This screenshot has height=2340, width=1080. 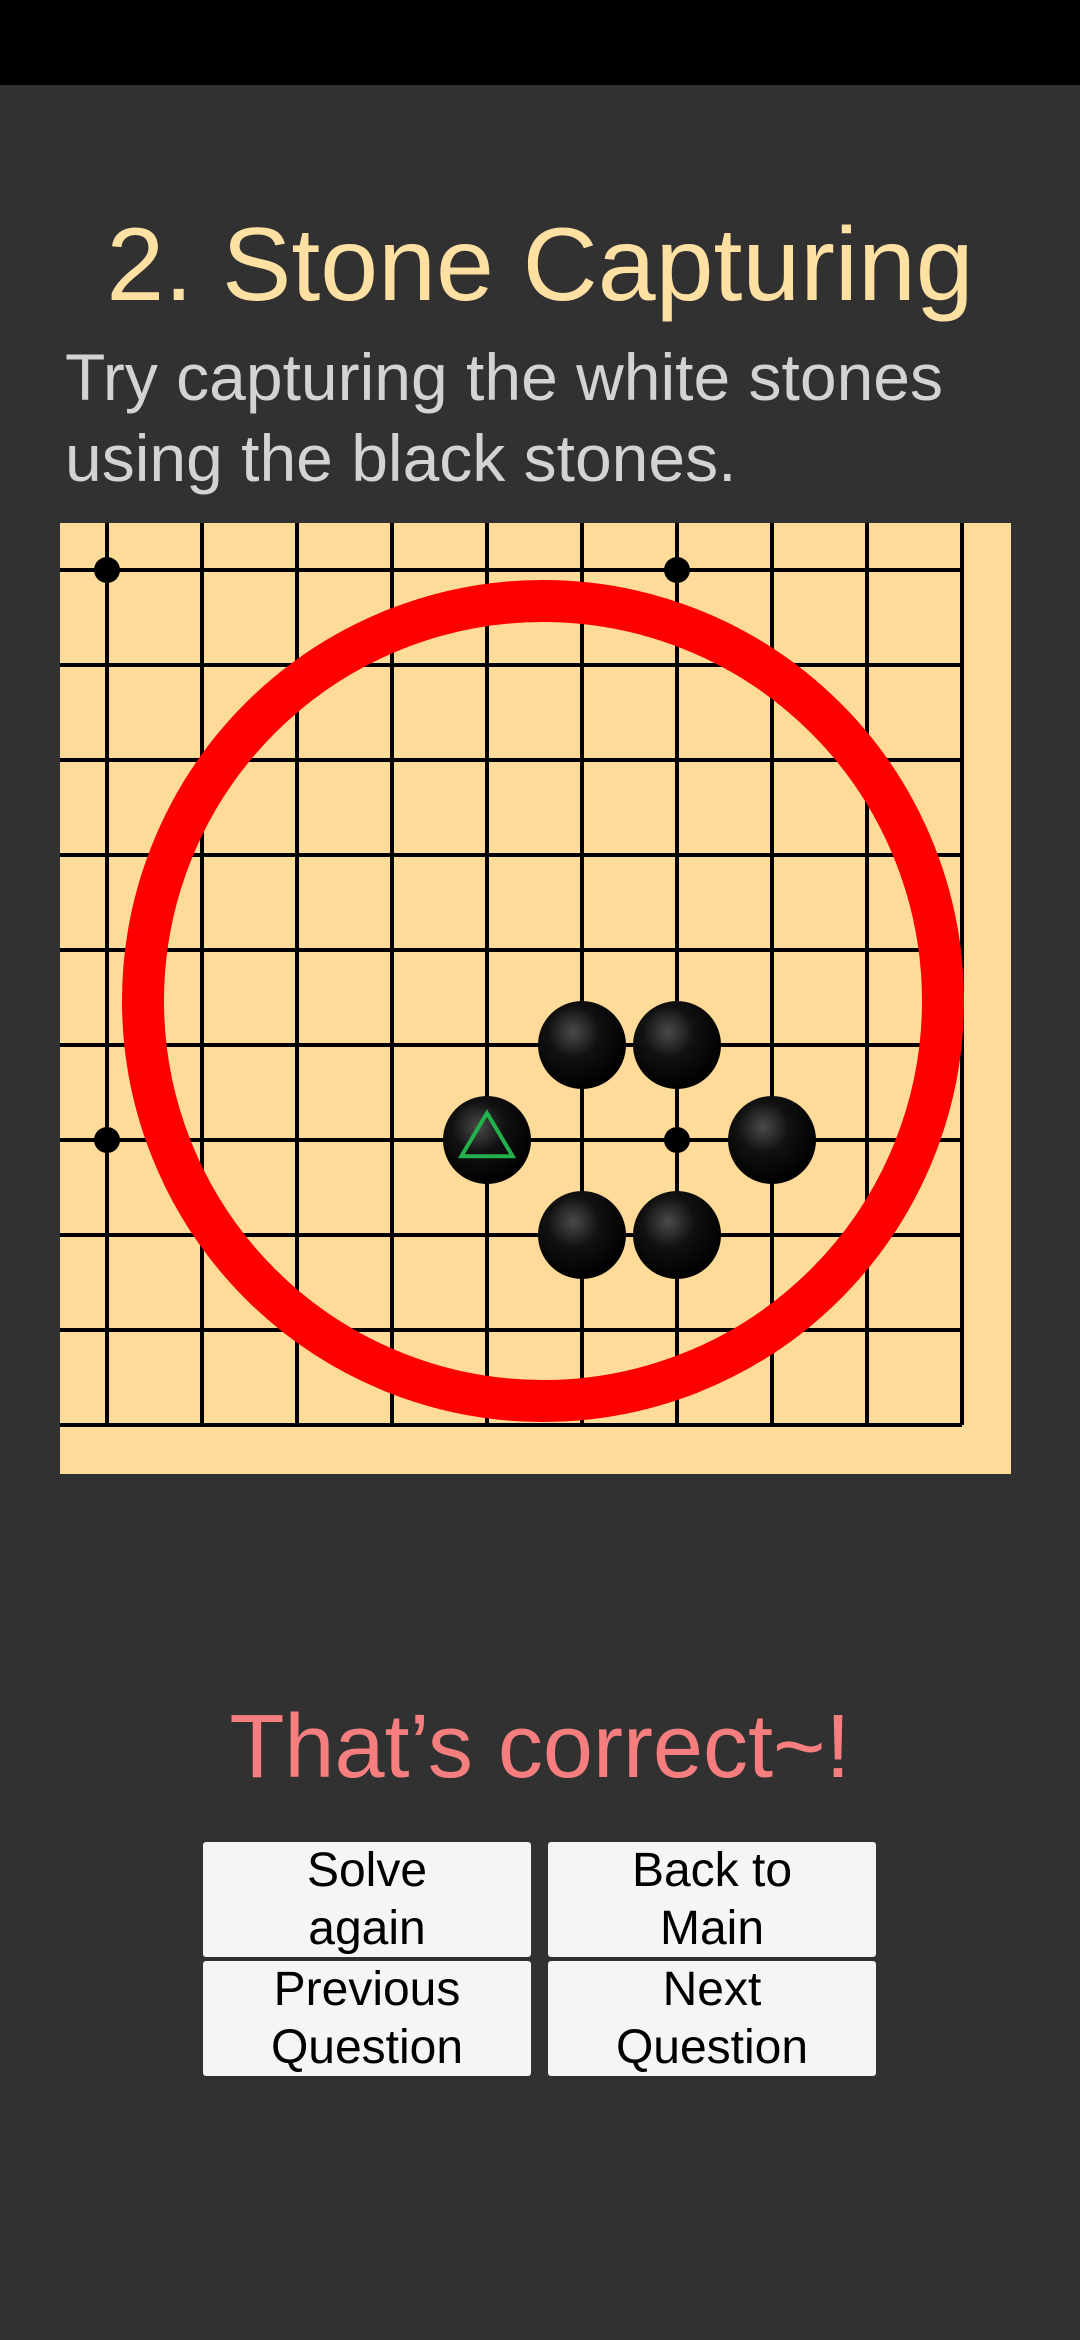 I want to click on previous-question-label: Previous Question, so click(x=367, y=2018).